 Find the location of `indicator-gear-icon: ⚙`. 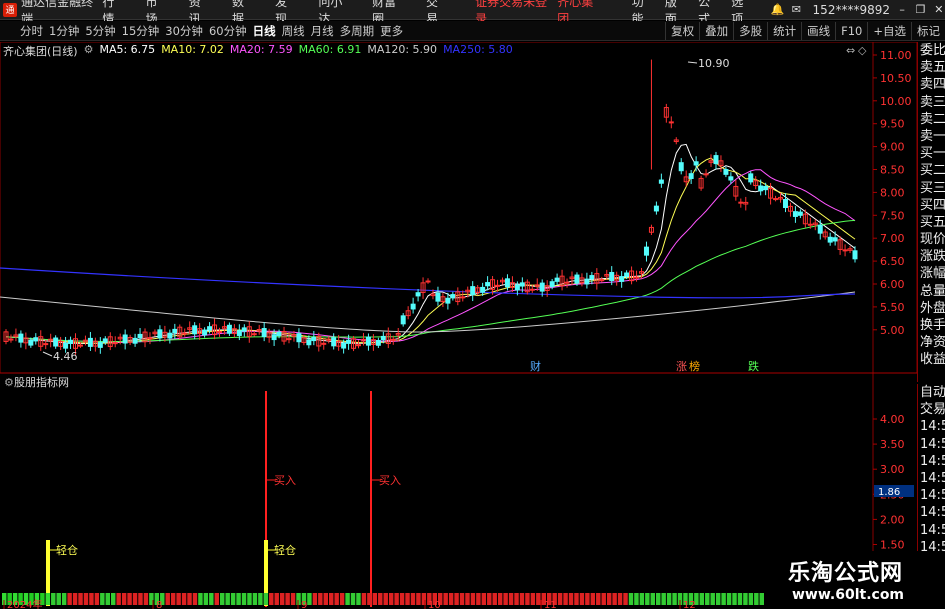

indicator-gear-icon: ⚙ is located at coordinates (9, 382).